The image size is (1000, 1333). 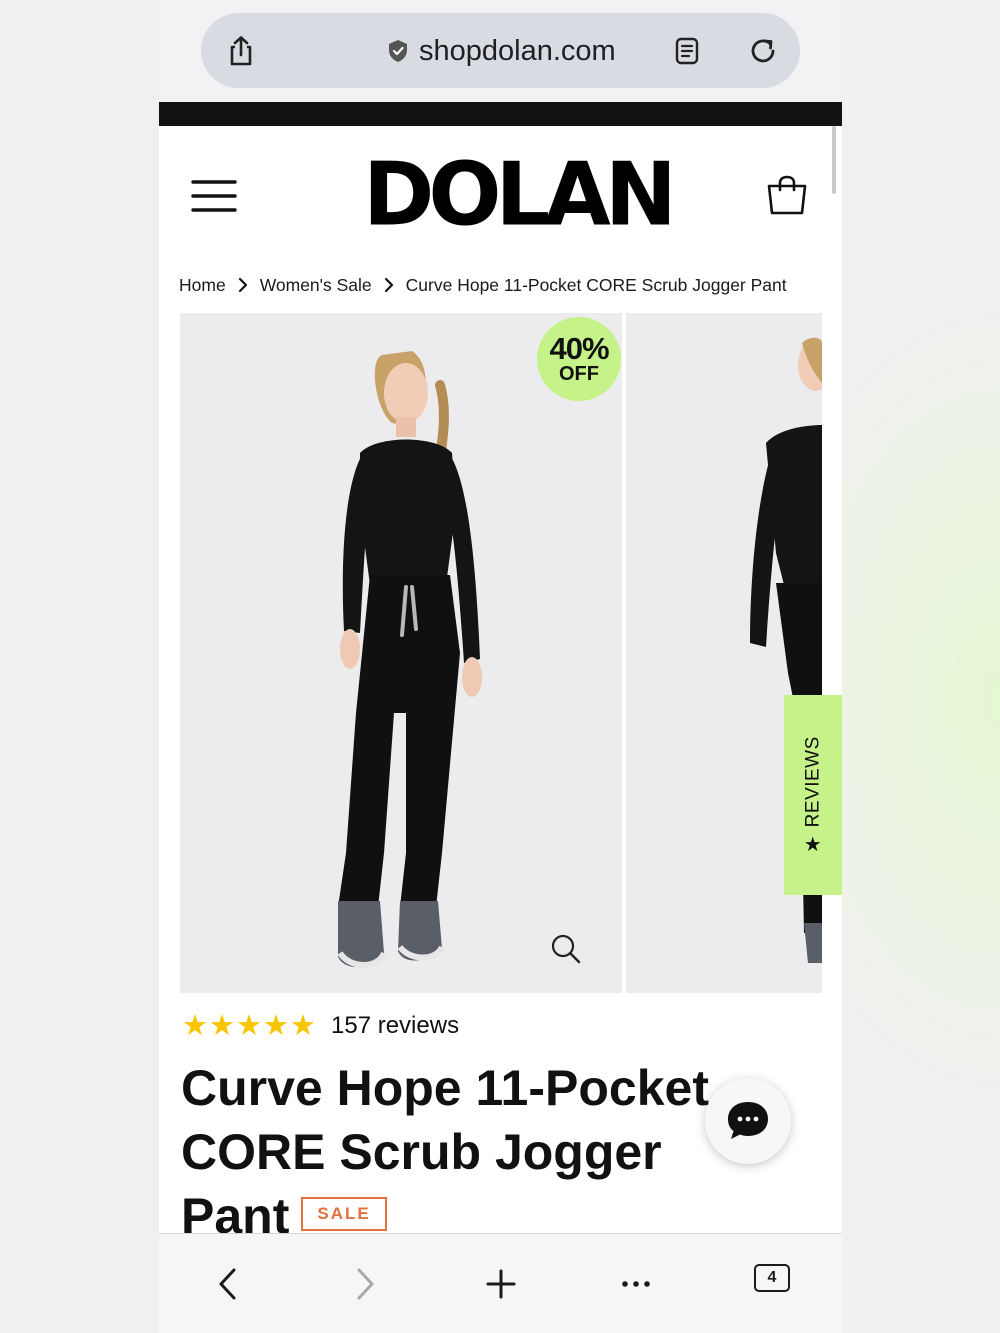 I want to click on announcement-bar, so click(x=500, y=114).